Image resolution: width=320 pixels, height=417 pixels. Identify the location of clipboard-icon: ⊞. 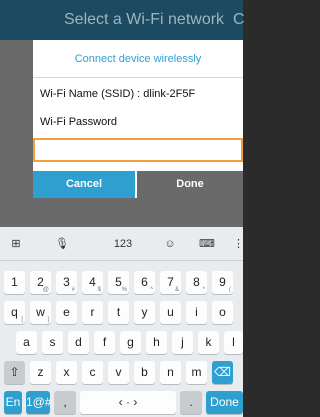
(16, 244).